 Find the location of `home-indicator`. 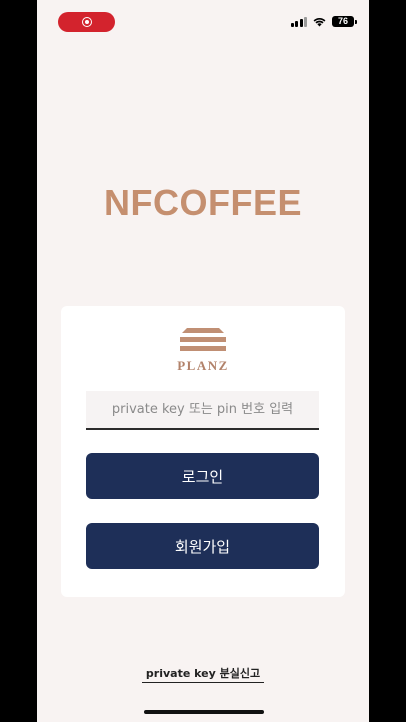

home-indicator is located at coordinates (204, 712).